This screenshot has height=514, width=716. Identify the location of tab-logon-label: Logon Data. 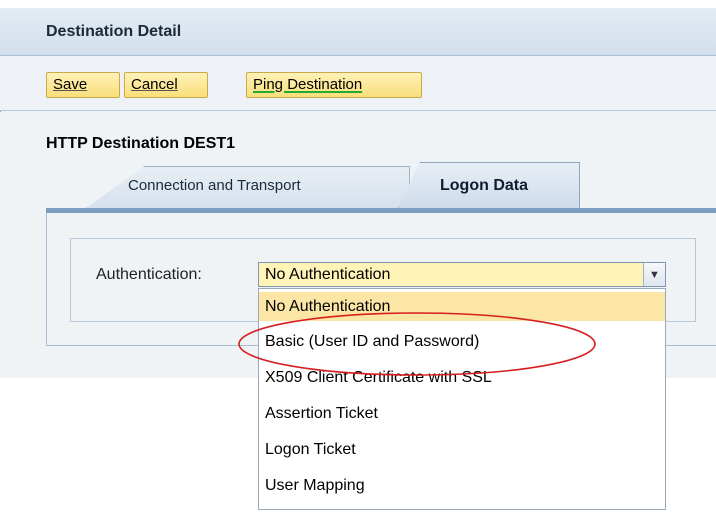
(484, 185).